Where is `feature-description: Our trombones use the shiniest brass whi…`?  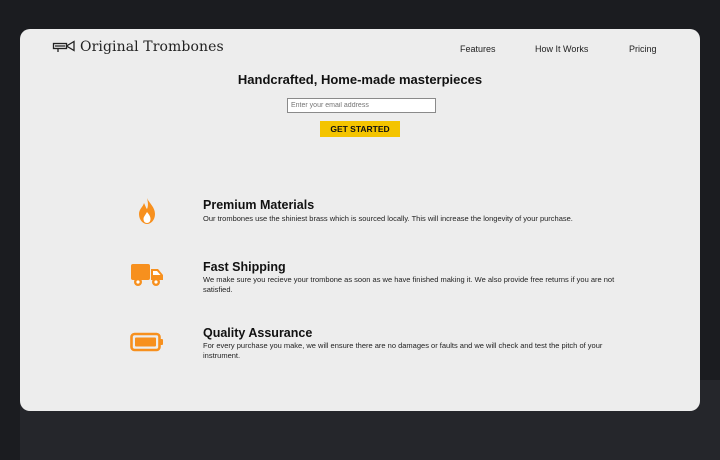 feature-description: Our trombones use the shiniest brass whi… is located at coordinates (388, 218).